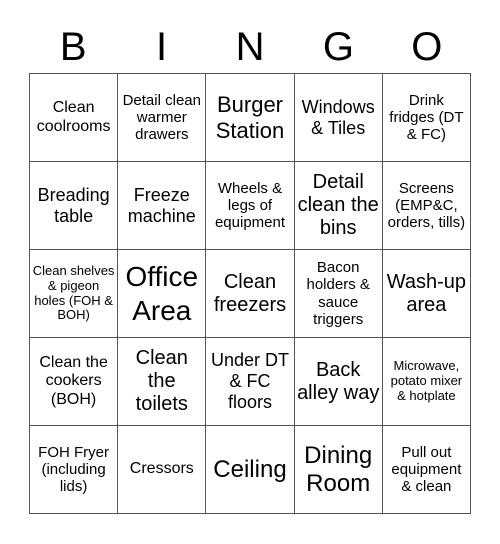 The image size is (500, 544). I want to click on bingo-cell: Cressors, so click(162, 470).